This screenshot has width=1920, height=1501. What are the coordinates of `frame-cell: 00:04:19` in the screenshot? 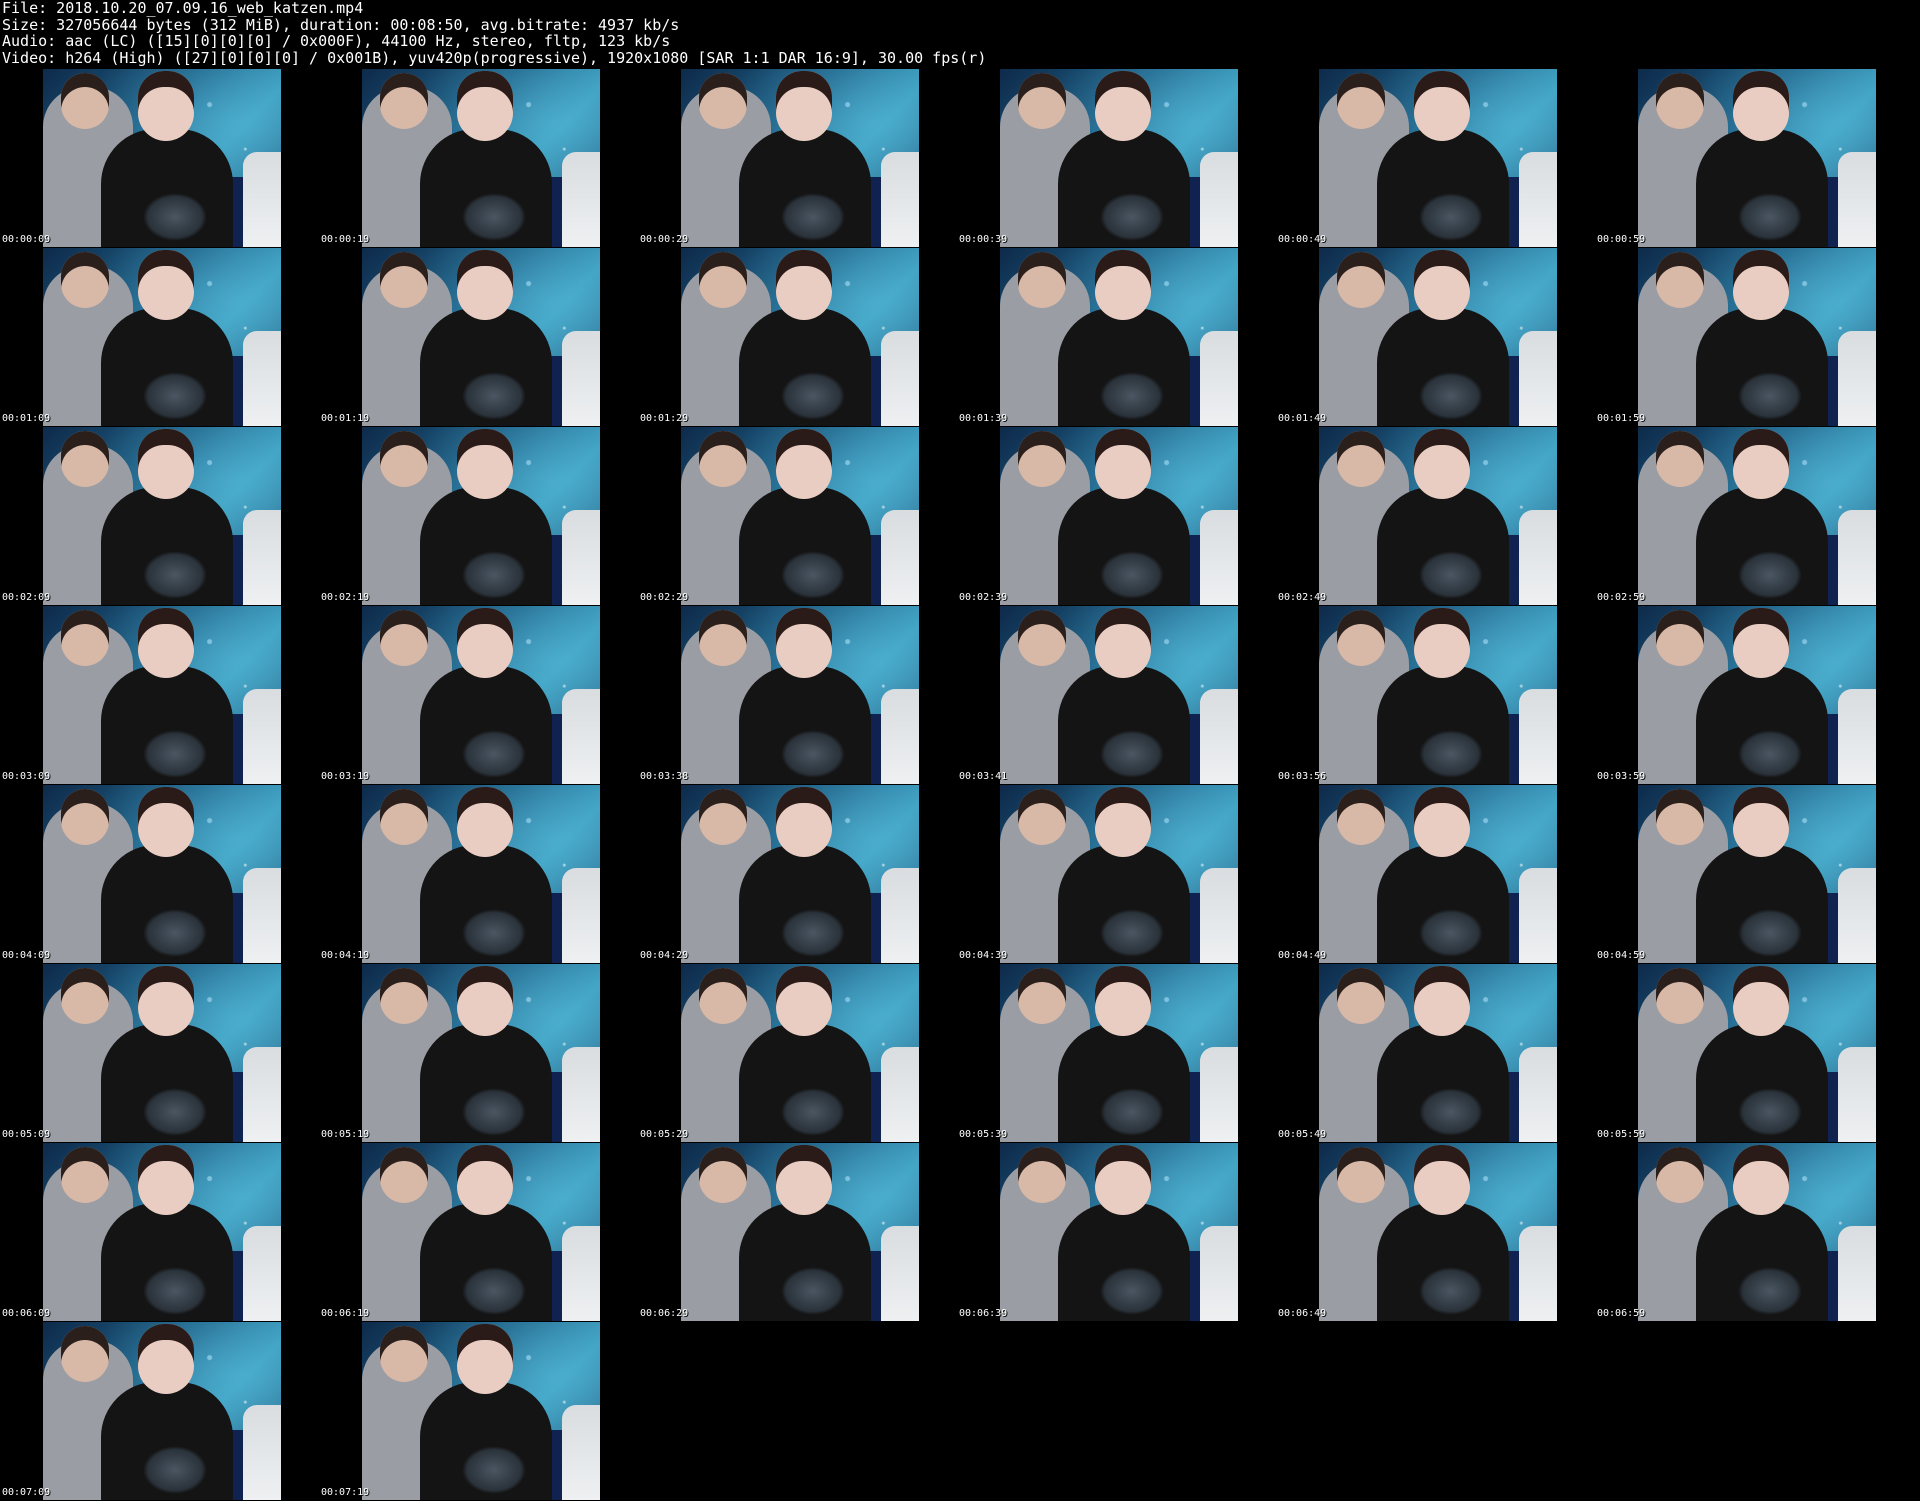 It's located at (478, 873).